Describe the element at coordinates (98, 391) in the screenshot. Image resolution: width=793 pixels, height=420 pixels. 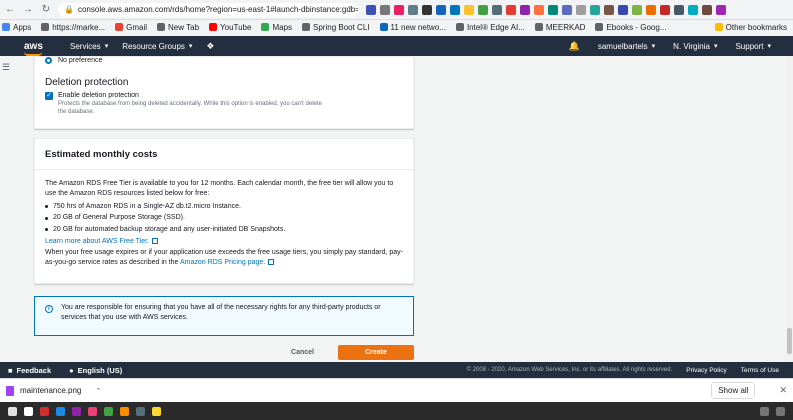
I see `chevron-up-icon: ⌃` at that location.